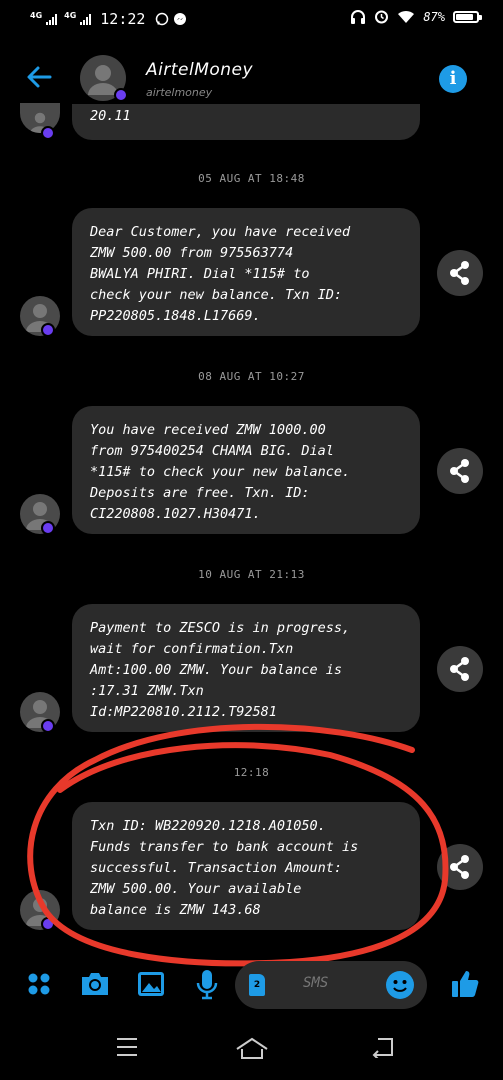  Describe the element at coordinates (212, 451) in the screenshot. I see `message-line: from 975400254 CHAMA BIG. Dial` at that location.